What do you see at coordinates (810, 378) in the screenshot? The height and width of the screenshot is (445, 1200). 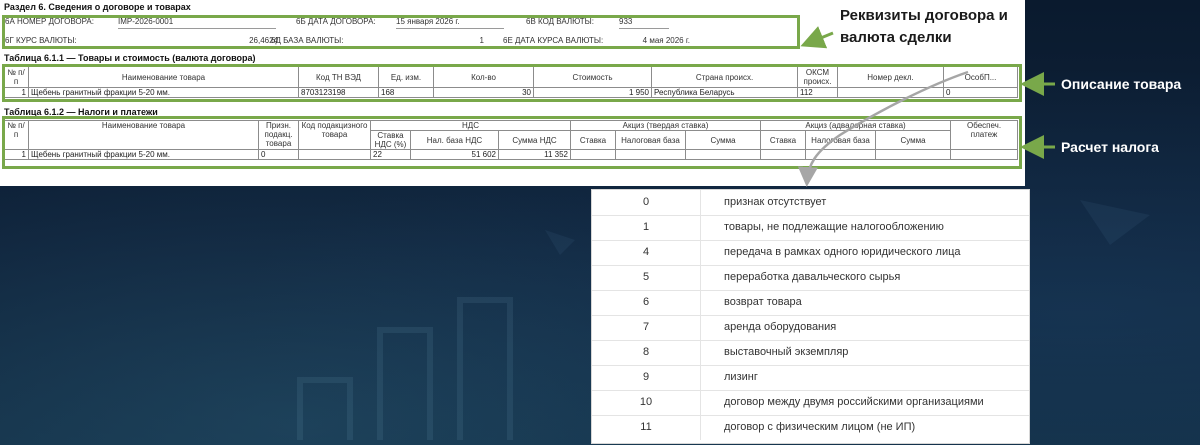 I see `list-item: 9 лизинг` at bounding box center [810, 378].